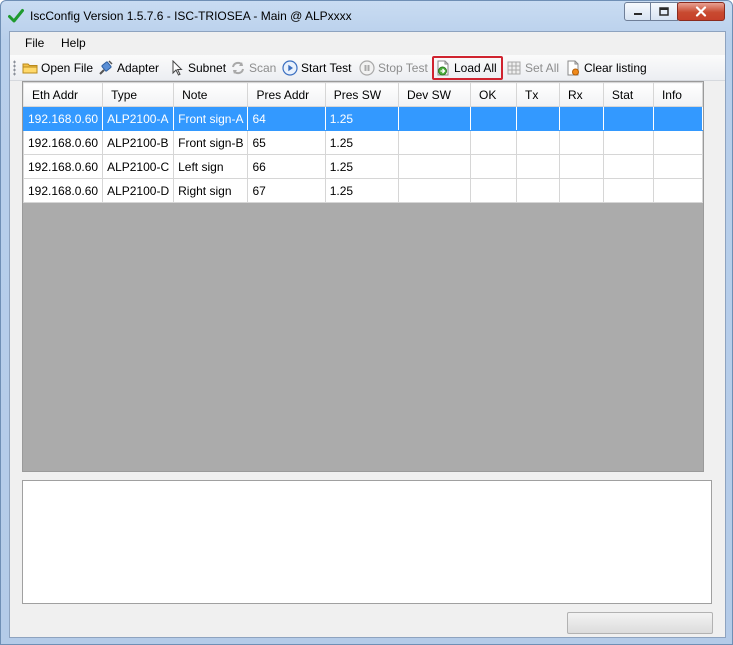 Image resolution: width=733 pixels, height=645 pixels. Describe the element at coordinates (211, 142) in the screenshot. I see `cell-note: Front sign-B` at that location.